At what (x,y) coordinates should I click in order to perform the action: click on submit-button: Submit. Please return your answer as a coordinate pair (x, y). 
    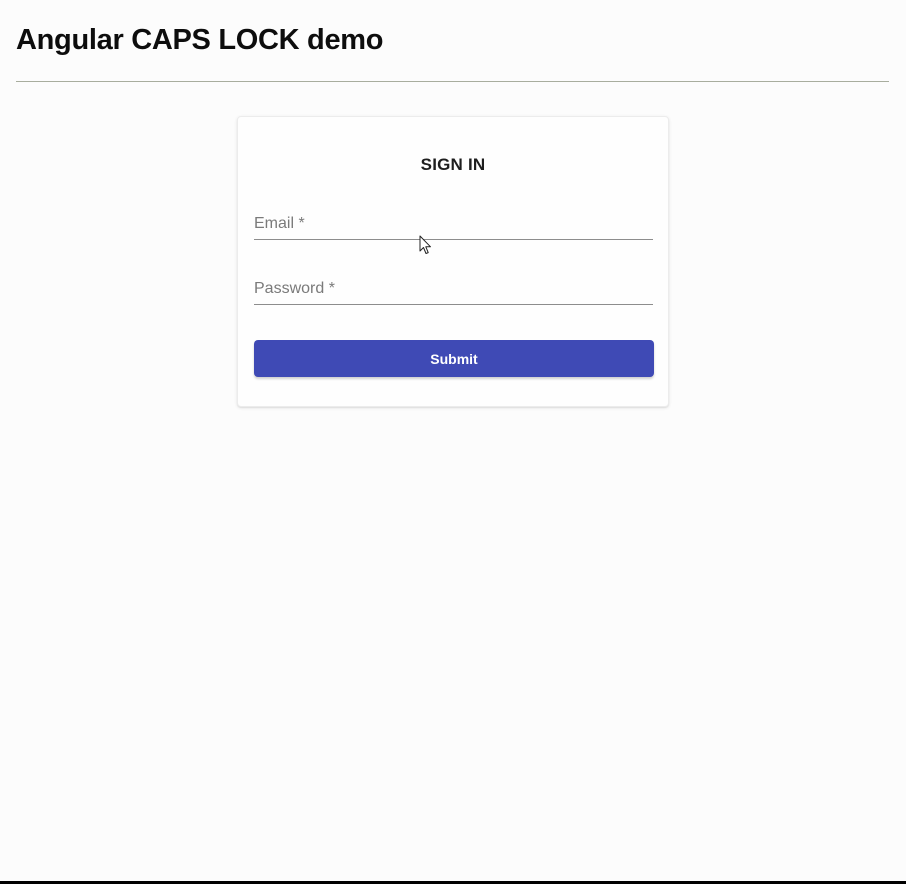
    Looking at the image, I should click on (454, 358).